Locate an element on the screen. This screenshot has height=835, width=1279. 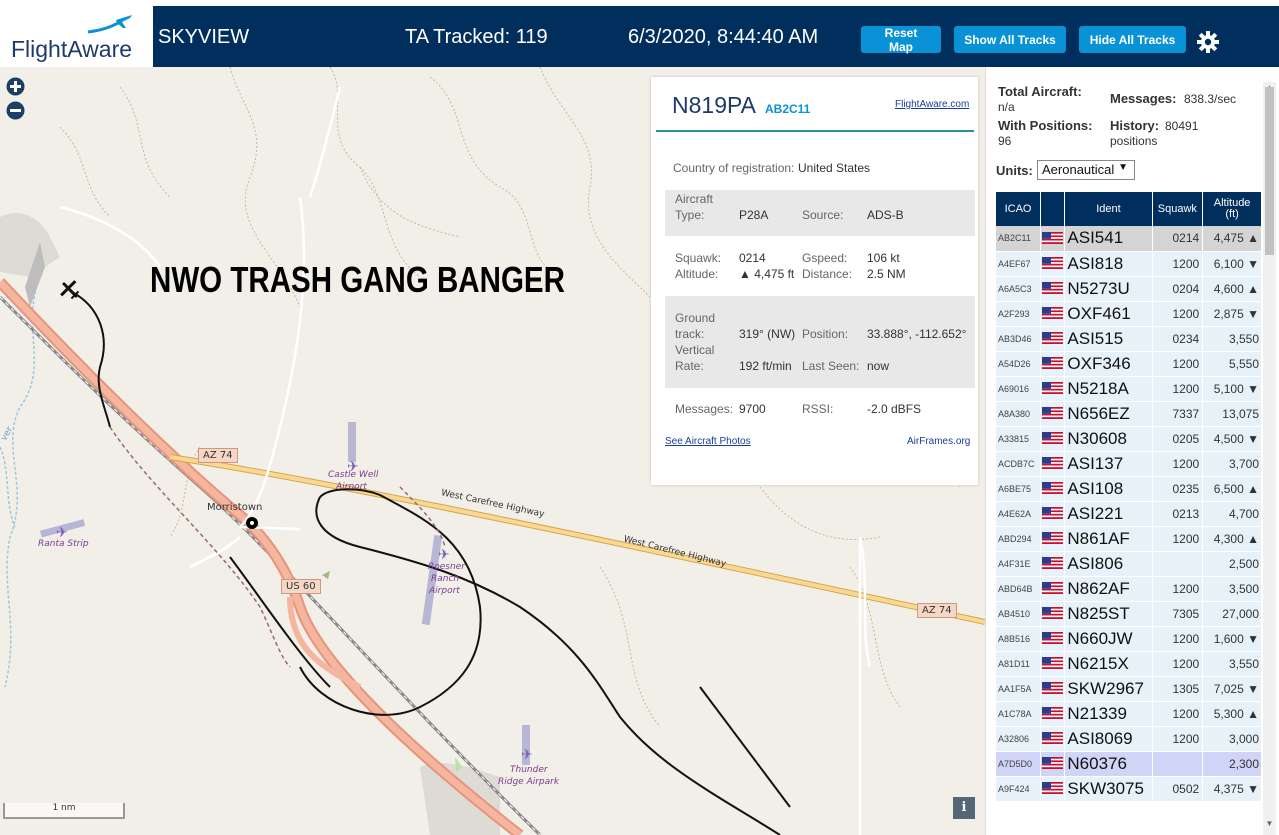
zoom-out-icon is located at coordinates (15, 110).